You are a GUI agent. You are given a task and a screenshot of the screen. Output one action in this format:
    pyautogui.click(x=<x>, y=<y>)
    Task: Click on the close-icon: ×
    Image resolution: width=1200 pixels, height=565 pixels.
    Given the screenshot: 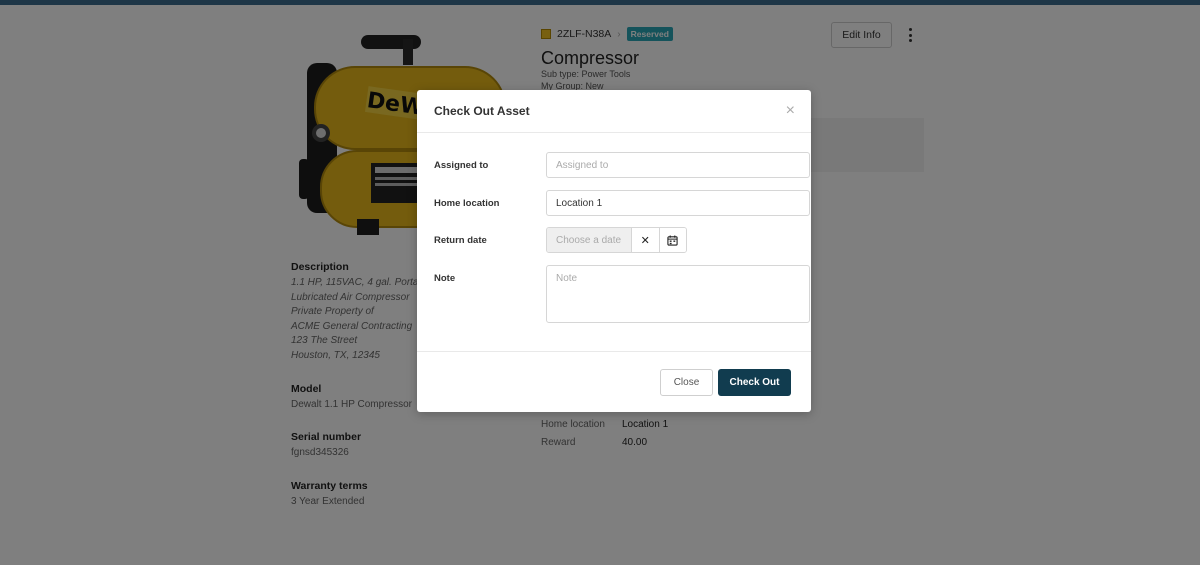 What is the action you would take?
    pyautogui.click(x=790, y=111)
    